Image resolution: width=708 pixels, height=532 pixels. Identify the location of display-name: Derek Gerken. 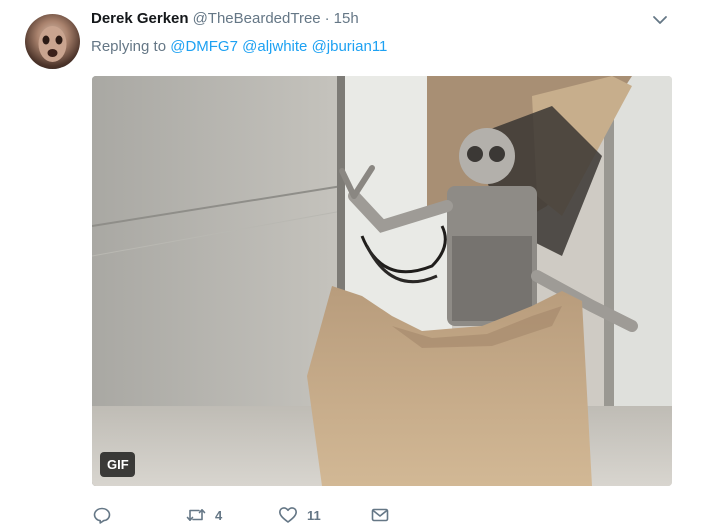
(140, 18).